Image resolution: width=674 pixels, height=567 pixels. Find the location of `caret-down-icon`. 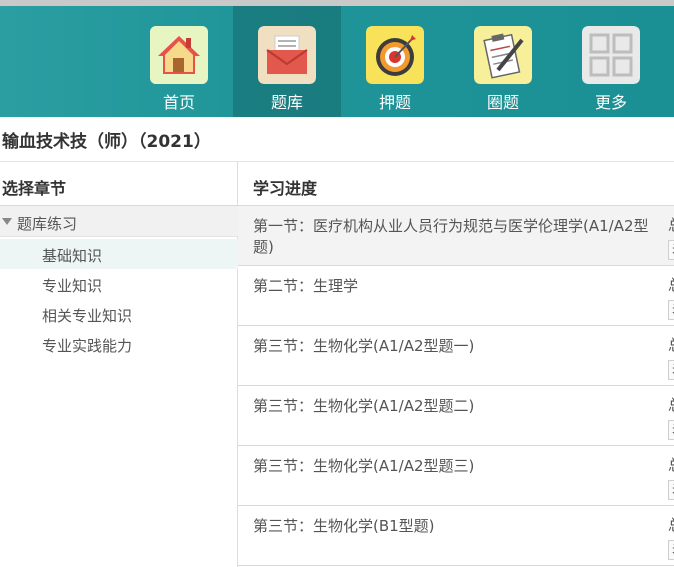

caret-down-icon is located at coordinates (7, 221).